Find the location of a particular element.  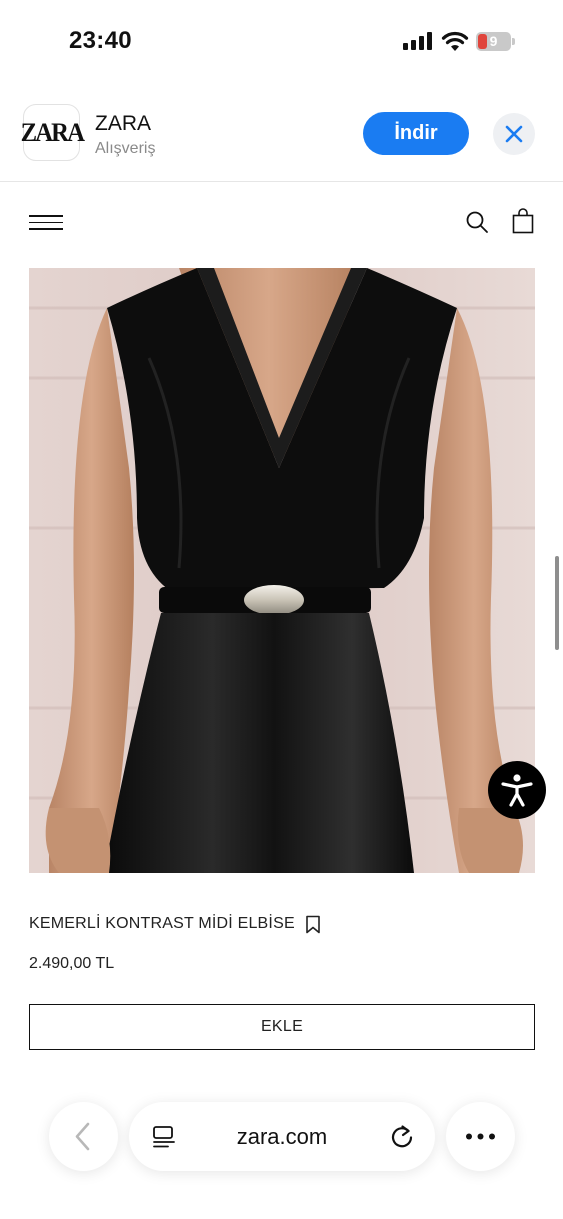

zara-logo: ZARA is located at coordinates (52, 132).